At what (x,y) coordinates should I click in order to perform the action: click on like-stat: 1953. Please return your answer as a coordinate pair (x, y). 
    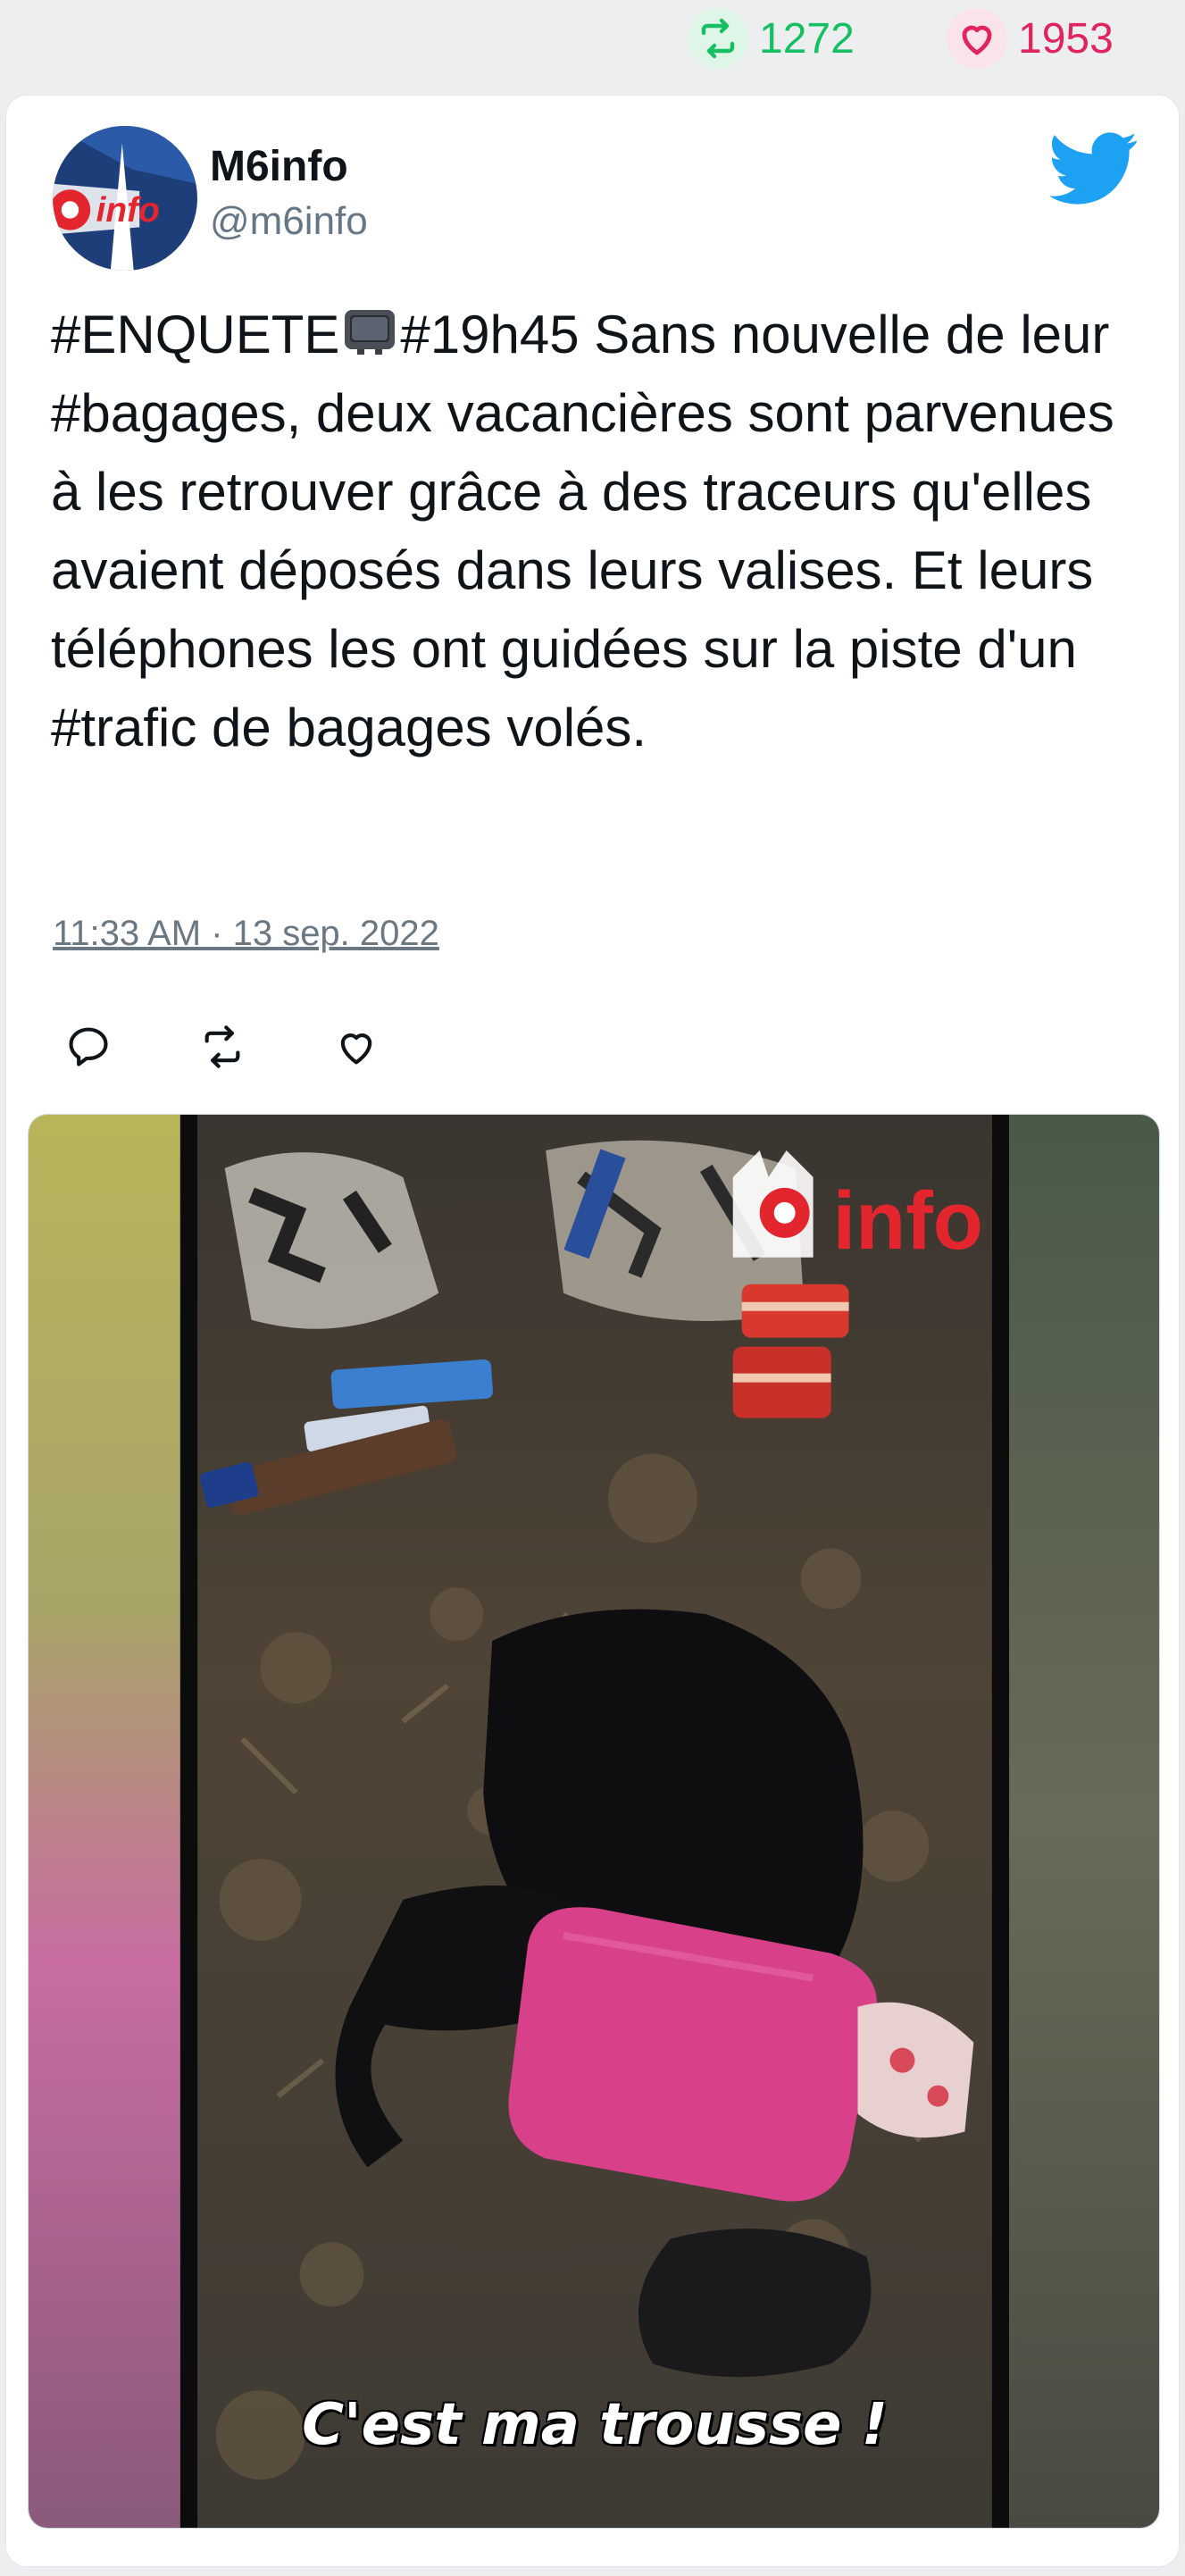
    Looking at the image, I should click on (1031, 38).